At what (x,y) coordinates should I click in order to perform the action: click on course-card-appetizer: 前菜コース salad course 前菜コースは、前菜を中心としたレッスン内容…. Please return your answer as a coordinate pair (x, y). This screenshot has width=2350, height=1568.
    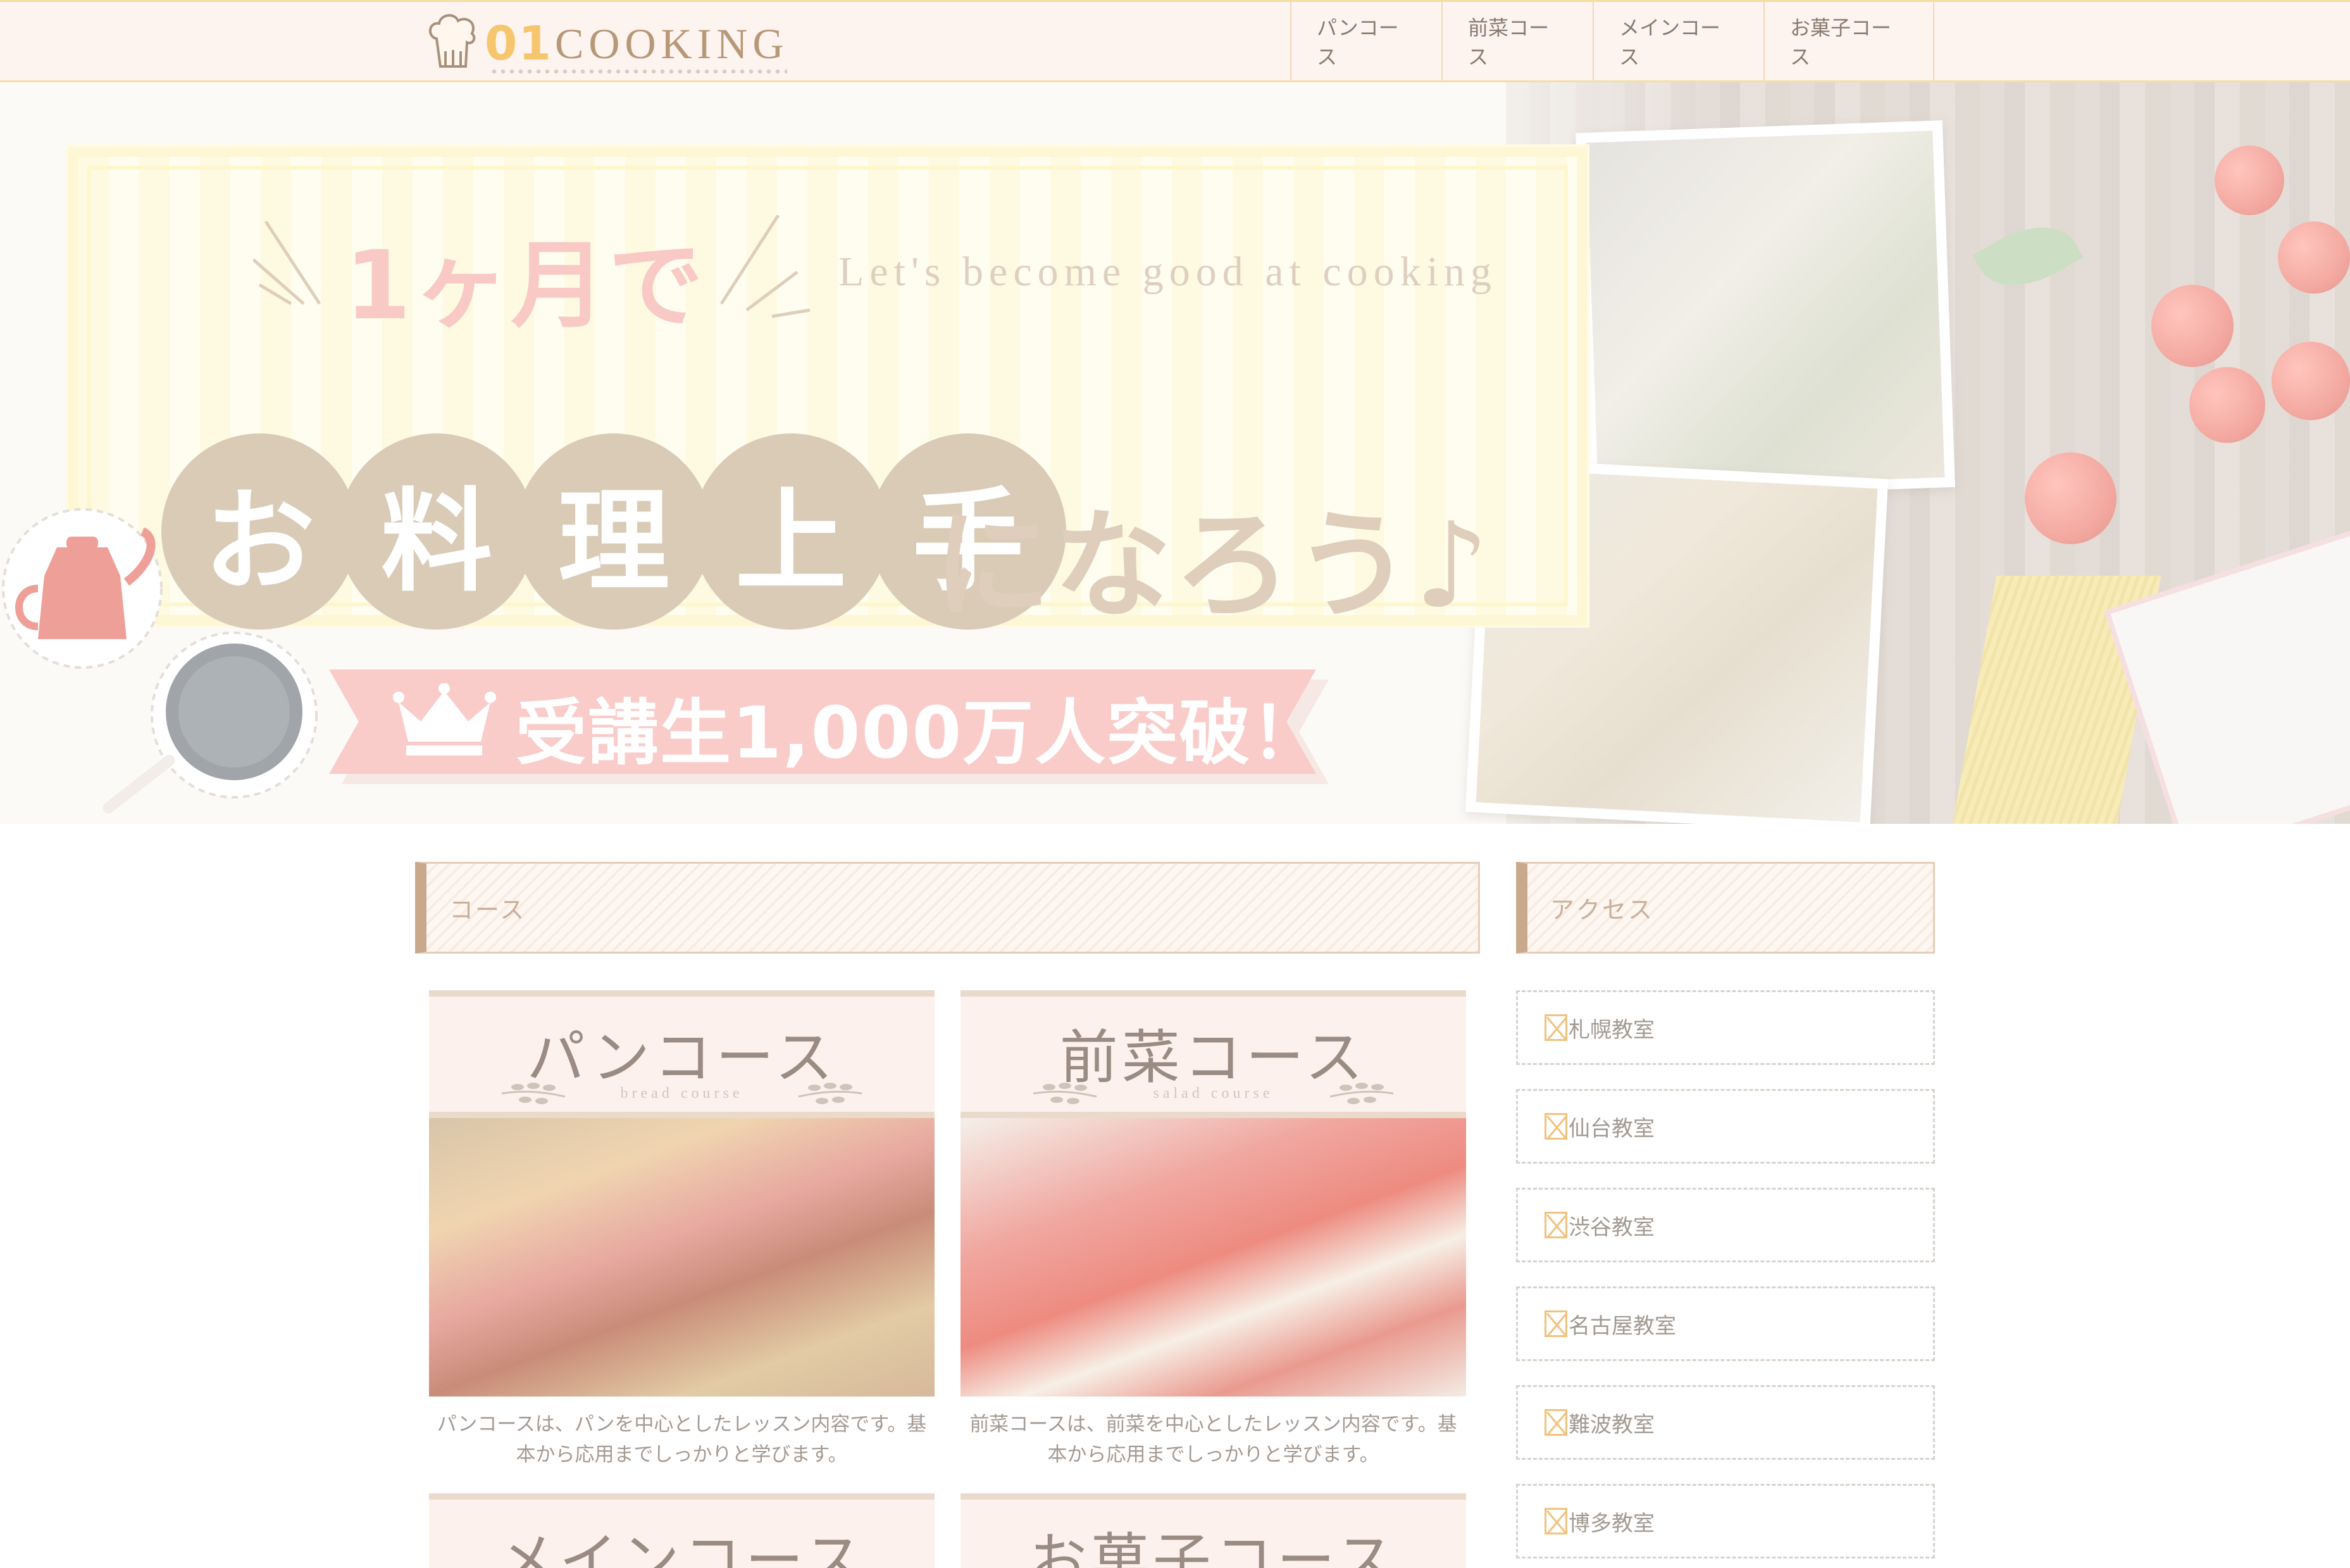
    Looking at the image, I should click on (1213, 1230).